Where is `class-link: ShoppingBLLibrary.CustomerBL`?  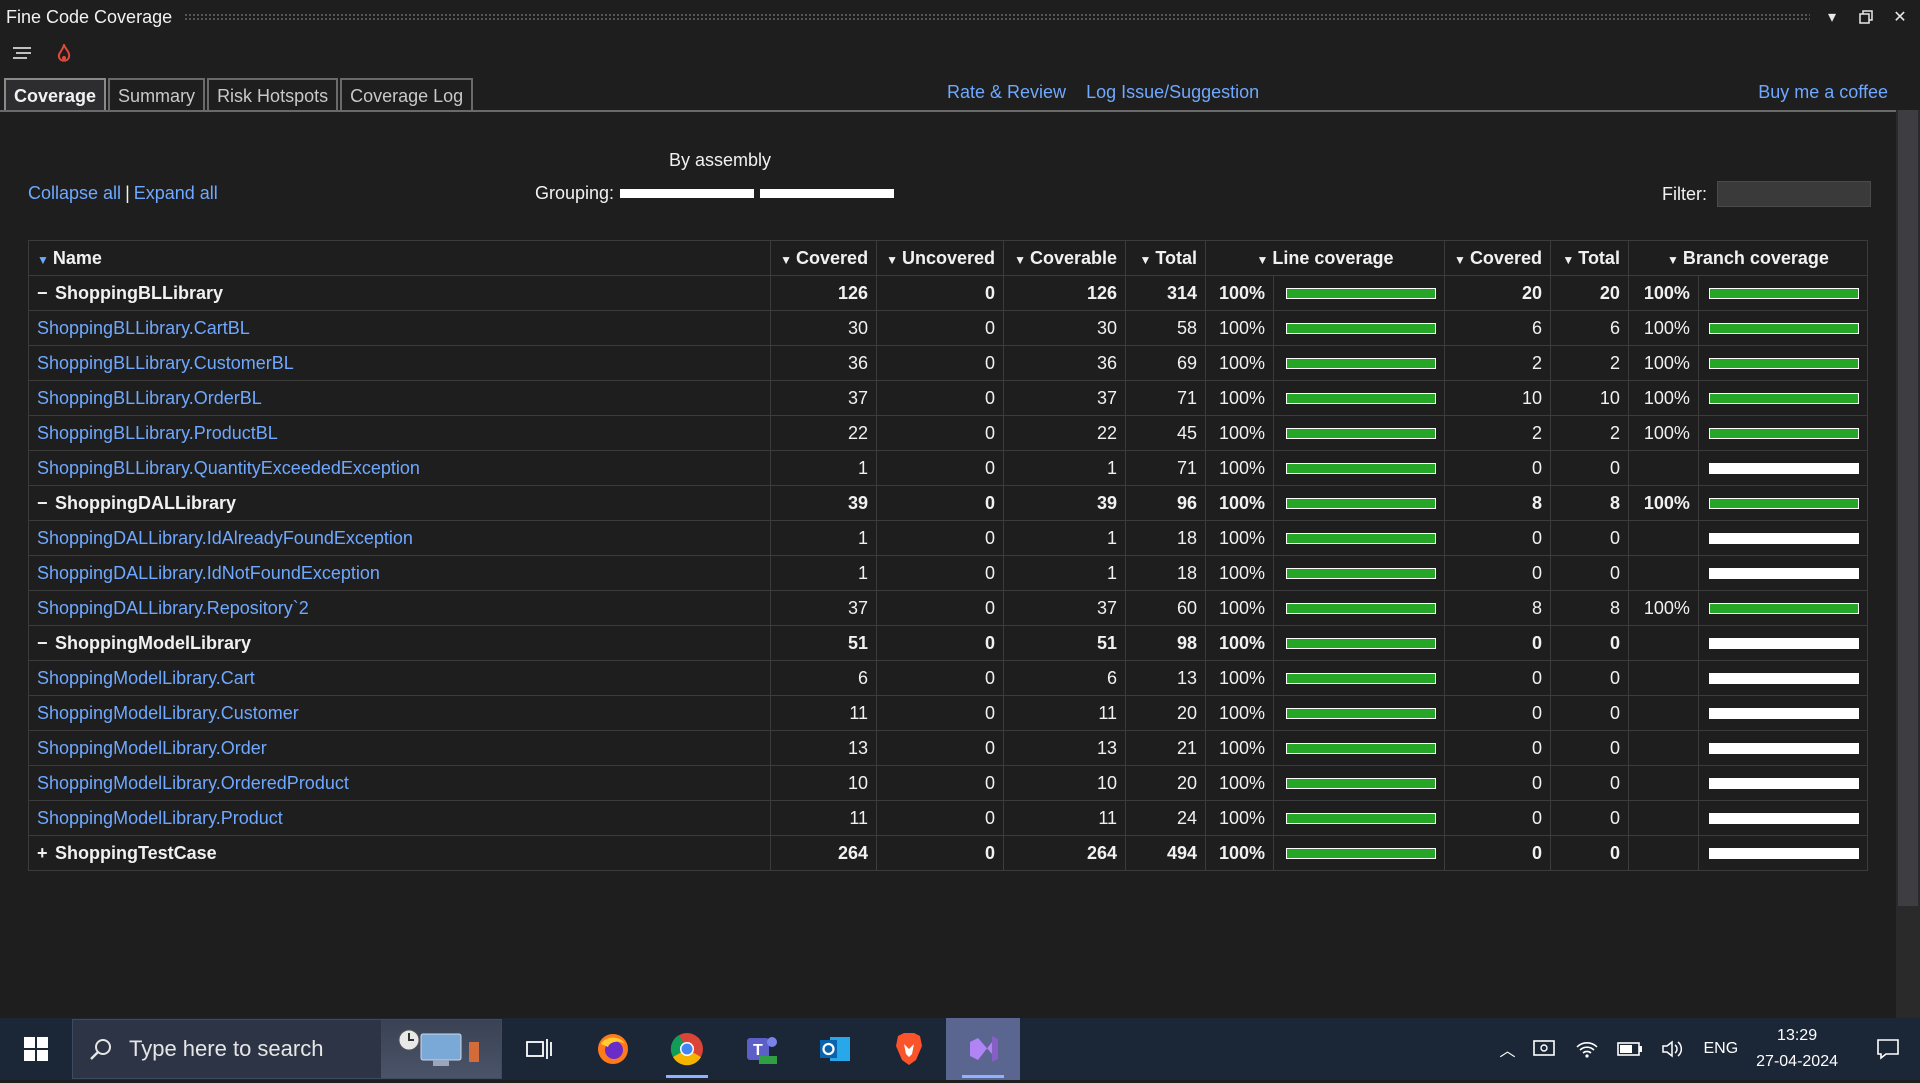 class-link: ShoppingBLLibrary.CustomerBL is located at coordinates (165, 363).